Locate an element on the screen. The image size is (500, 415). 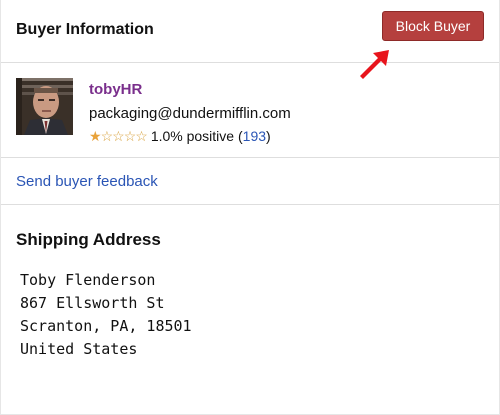
positive-percent: 1.0% positive is located at coordinates (192, 136).